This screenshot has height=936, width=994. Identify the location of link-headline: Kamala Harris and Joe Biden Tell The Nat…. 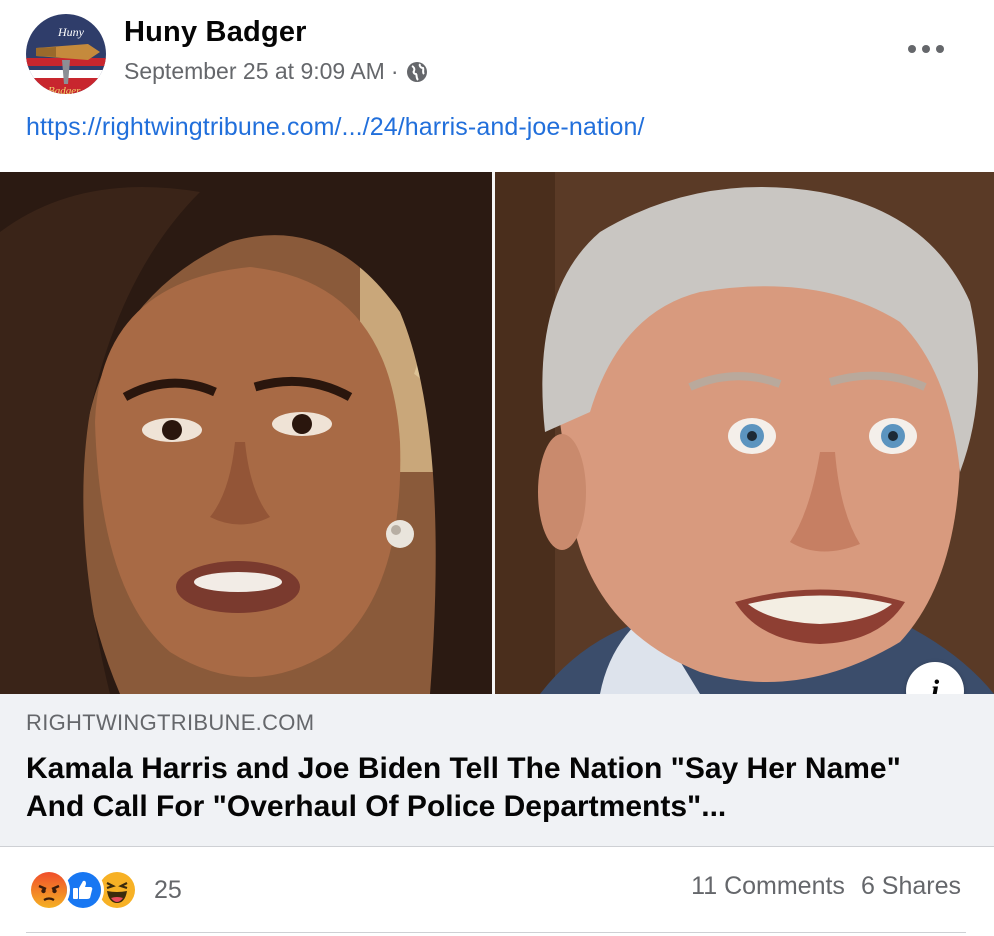
(491, 788).